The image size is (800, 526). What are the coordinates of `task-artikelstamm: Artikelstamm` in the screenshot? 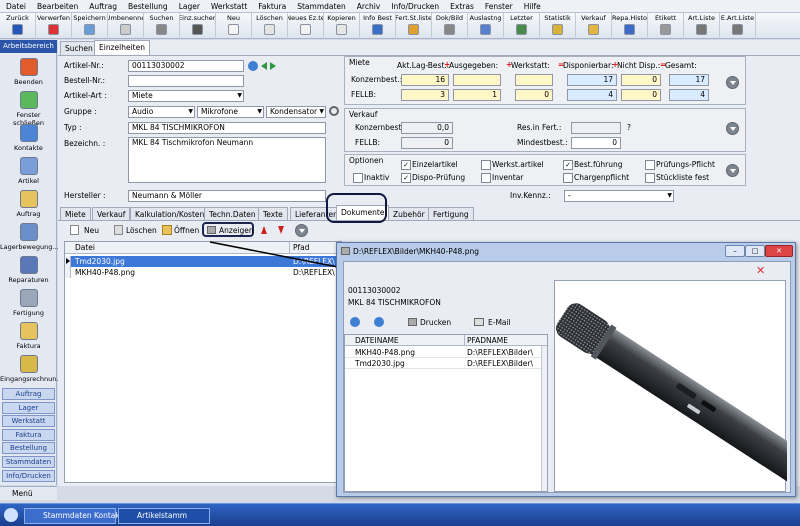 It's located at (164, 516).